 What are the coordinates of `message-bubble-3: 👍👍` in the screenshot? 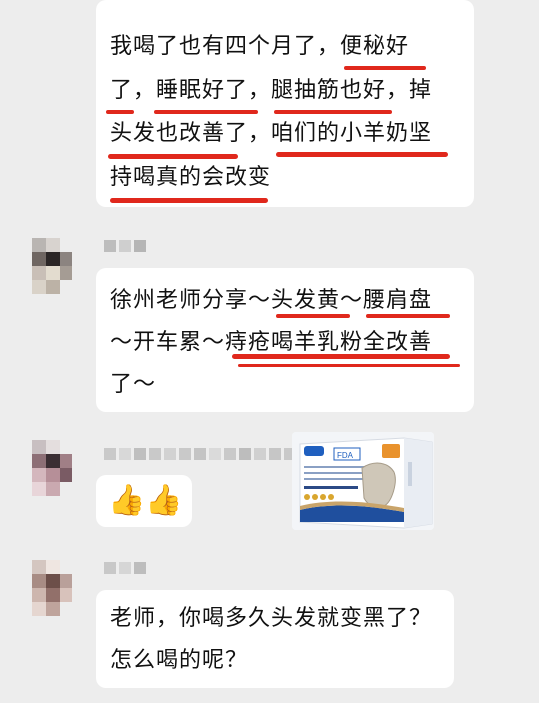 It's located at (144, 501).